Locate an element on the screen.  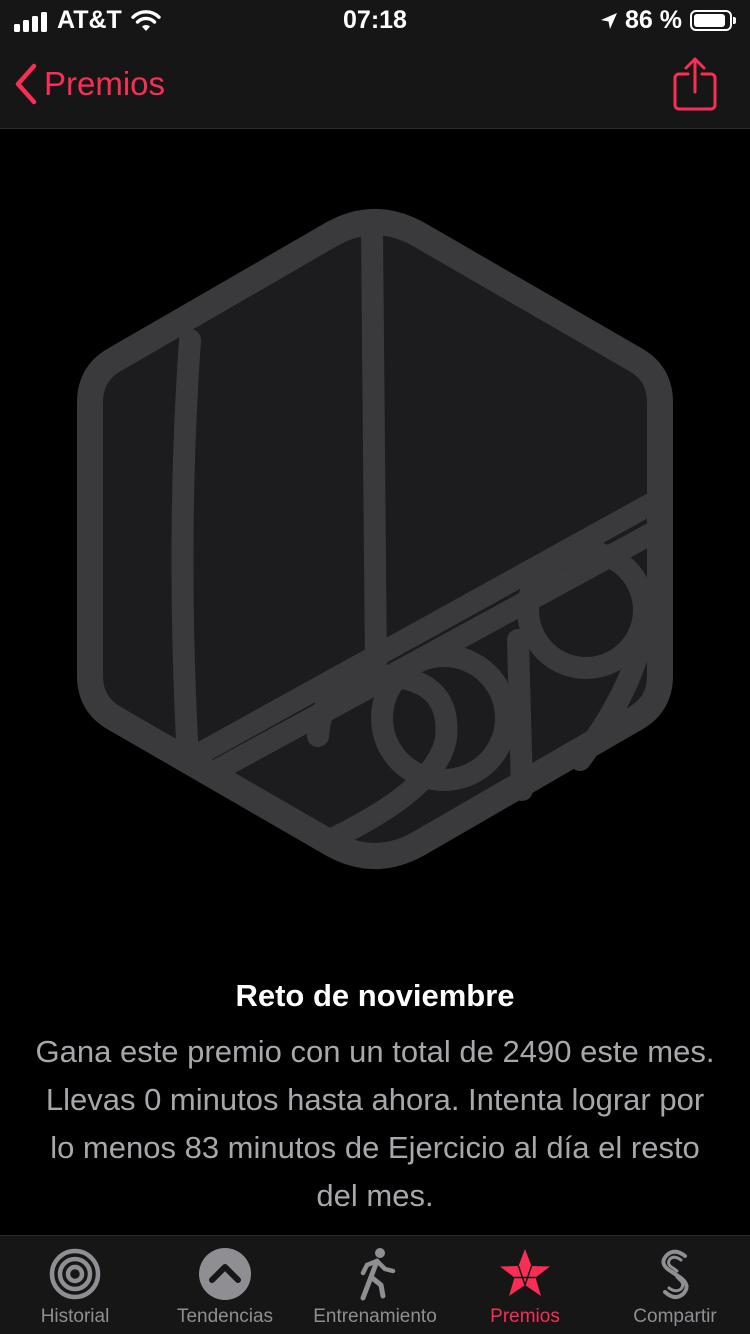
award-title: Reto de noviembre is located at coordinates (375, 995).